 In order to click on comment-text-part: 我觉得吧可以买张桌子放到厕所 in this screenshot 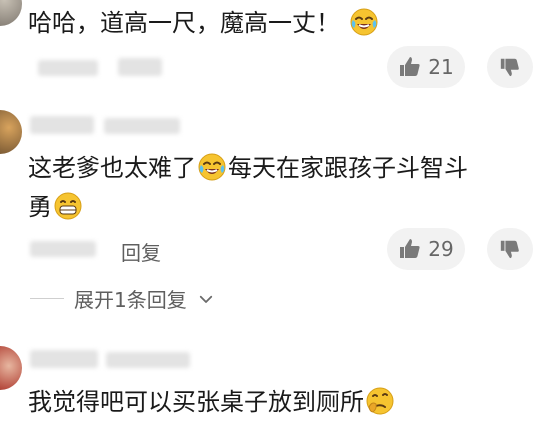, I will do `click(196, 402)`.